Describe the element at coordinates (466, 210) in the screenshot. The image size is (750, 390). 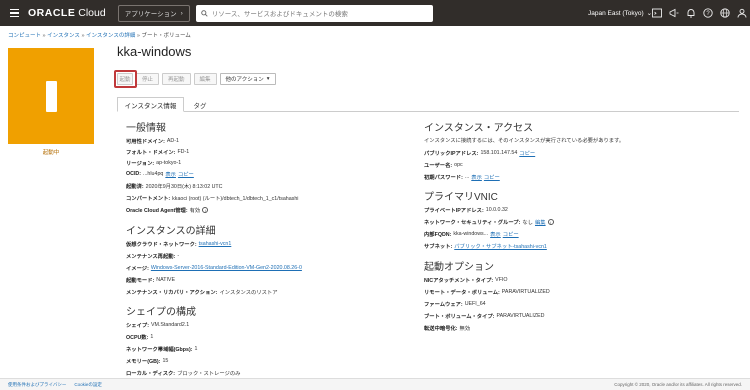
I see `private-ip-row: プライベートIPアドレス: 10.0.0.32` at that location.